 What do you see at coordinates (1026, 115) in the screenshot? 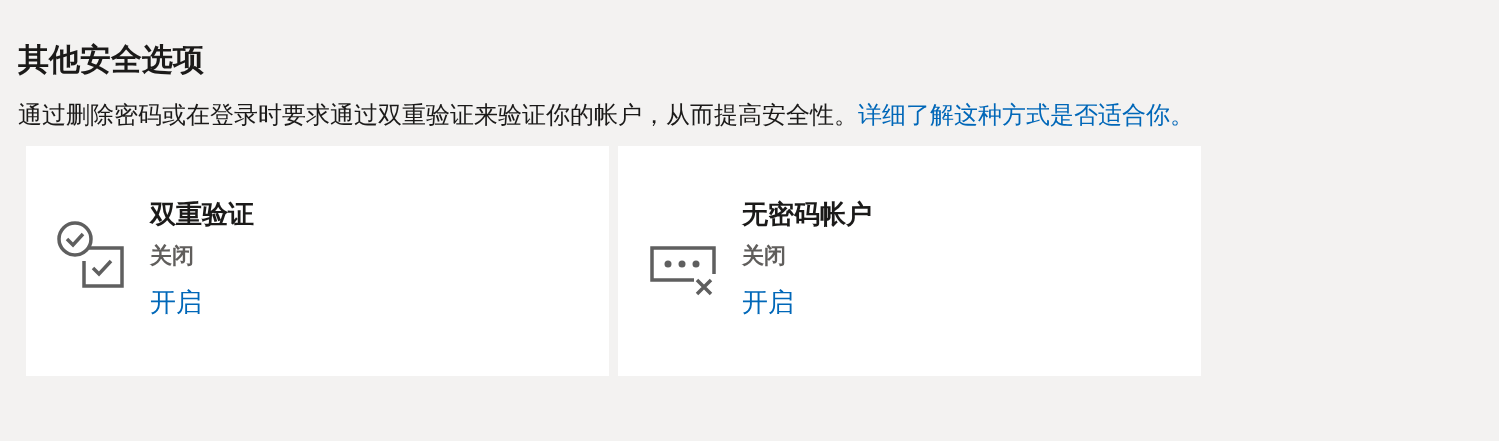
I see `learn-more-link: 详细了解这种方式是否适合你。` at bounding box center [1026, 115].